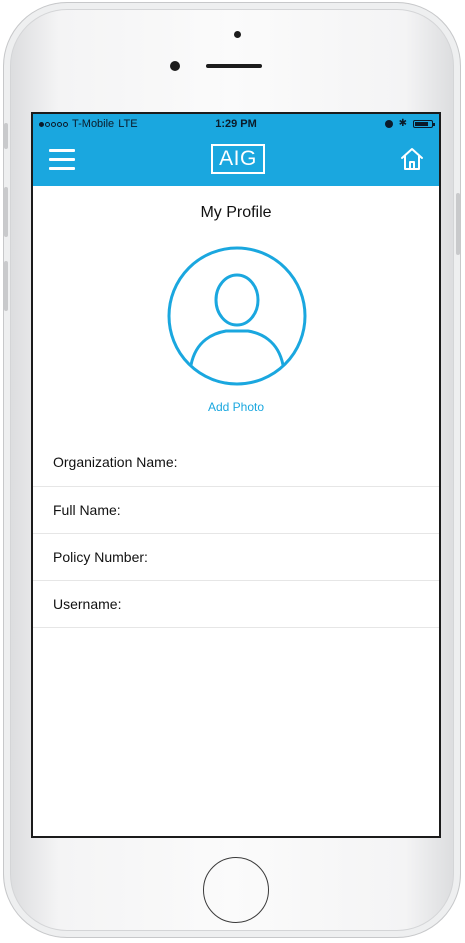 Image resolution: width=465 pixels, height=943 pixels. I want to click on hamburger-menu-icon, so click(62, 160).